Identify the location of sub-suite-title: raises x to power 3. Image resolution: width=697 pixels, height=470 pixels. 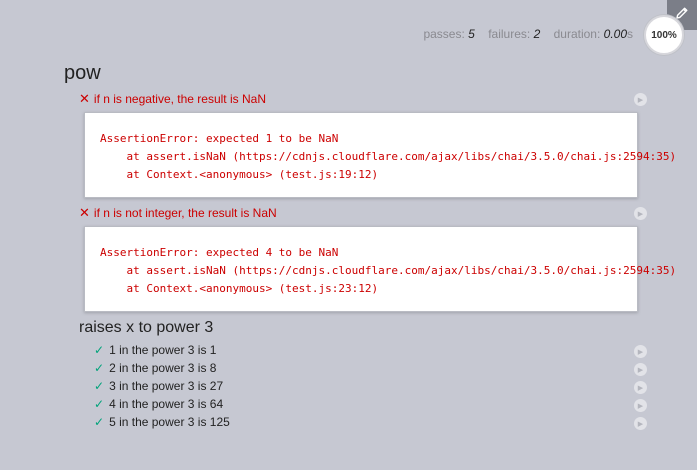
(146, 328).